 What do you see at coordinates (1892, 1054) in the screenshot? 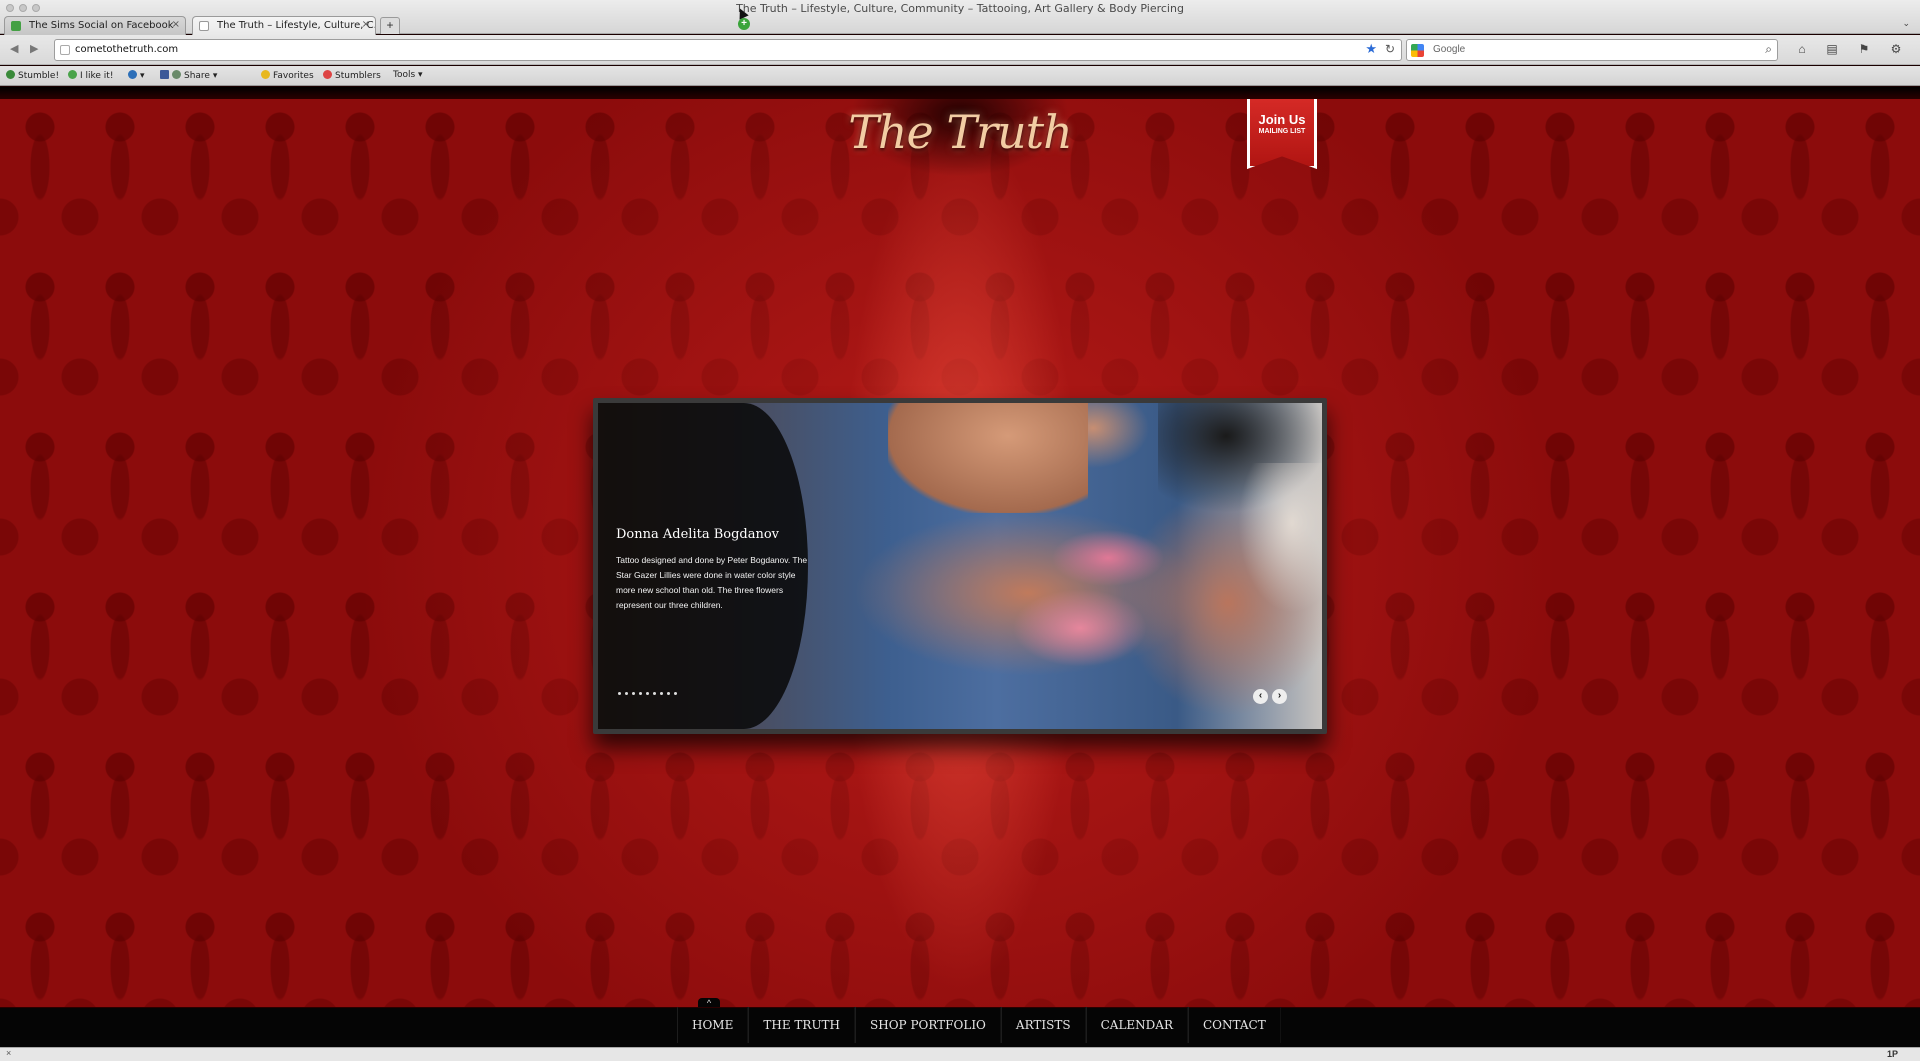
I see `status-indicator: 1P` at bounding box center [1892, 1054].